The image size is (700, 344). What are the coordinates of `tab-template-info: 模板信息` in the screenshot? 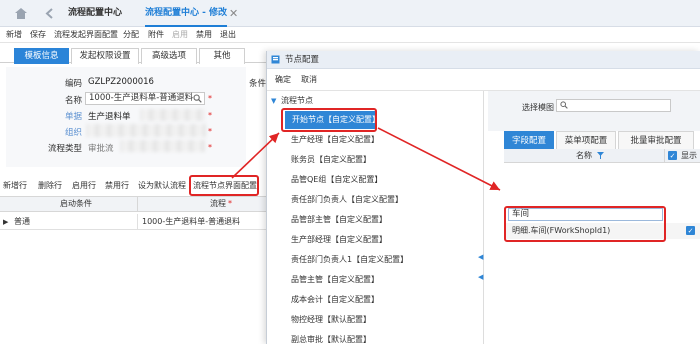 It's located at (41, 56).